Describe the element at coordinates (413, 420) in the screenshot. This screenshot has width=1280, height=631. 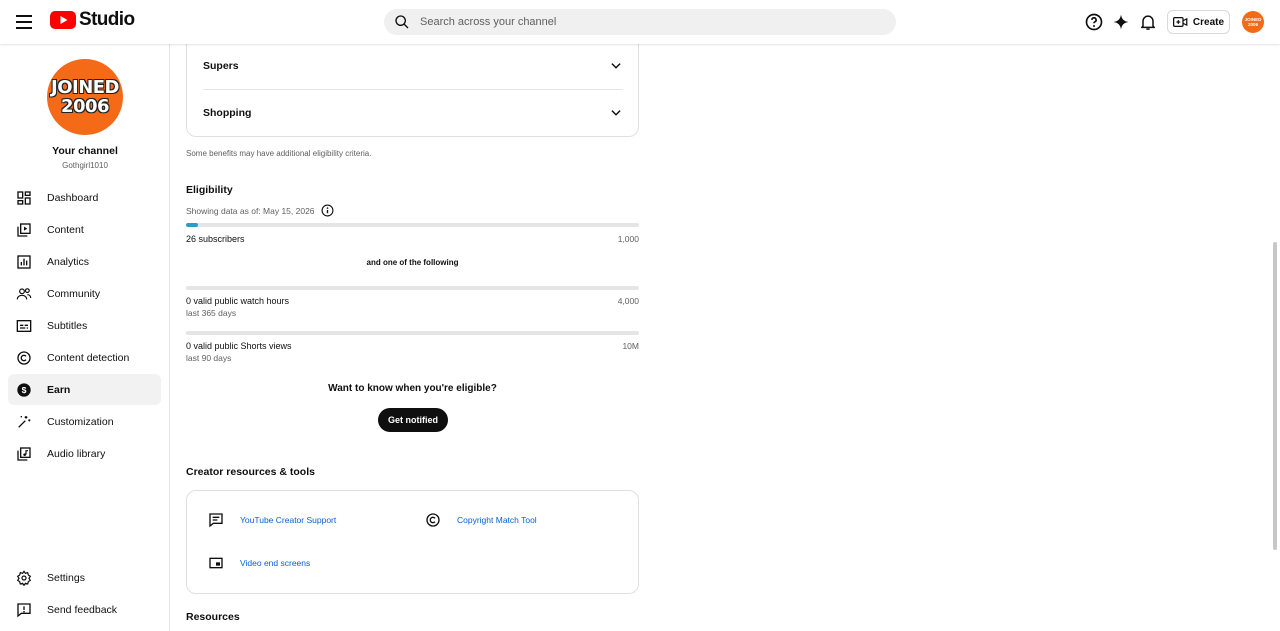
I see `get-notified-button: Get notified` at that location.